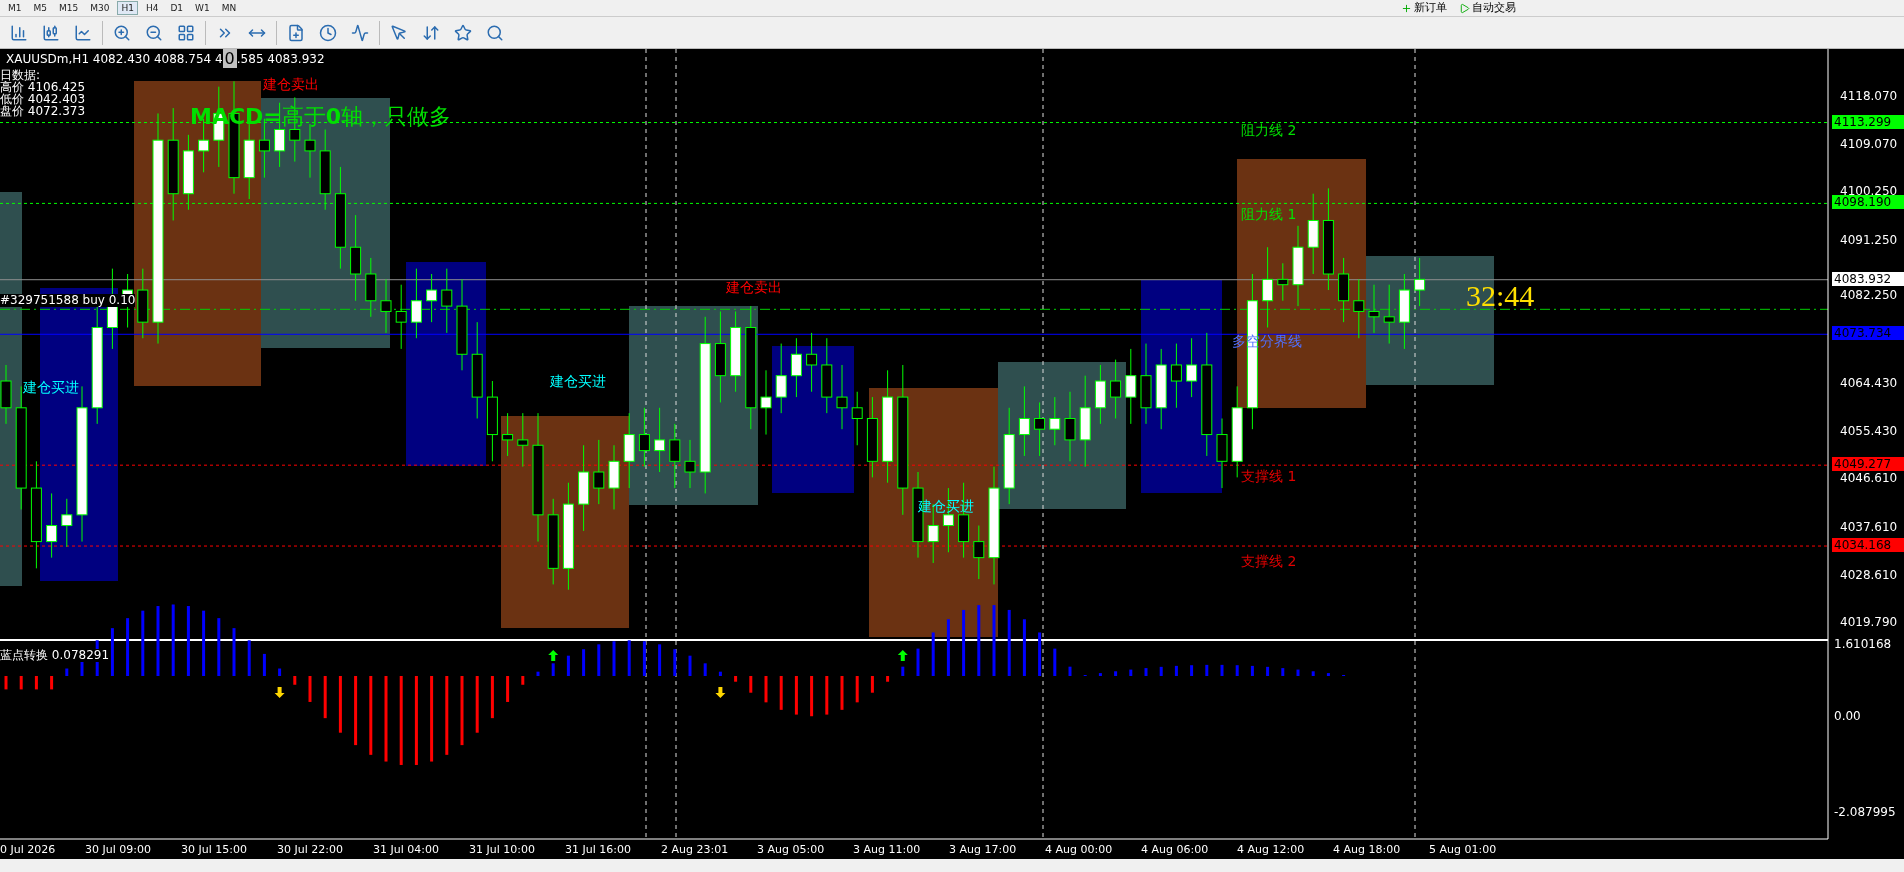  What do you see at coordinates (40, 8) in the screenshot?
I see `timeframe-button: M5` at bounding box center [40, 8].